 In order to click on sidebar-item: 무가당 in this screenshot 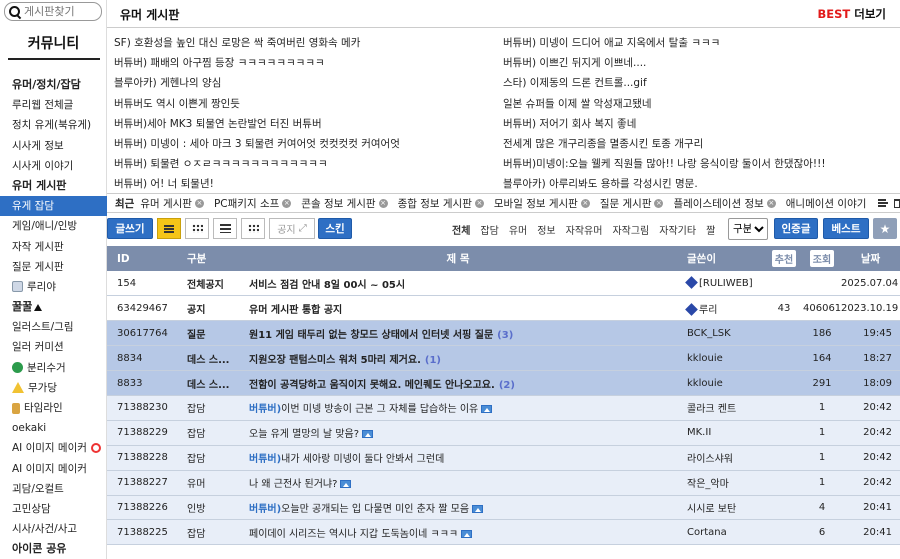, I will do `click(53, 388)`.